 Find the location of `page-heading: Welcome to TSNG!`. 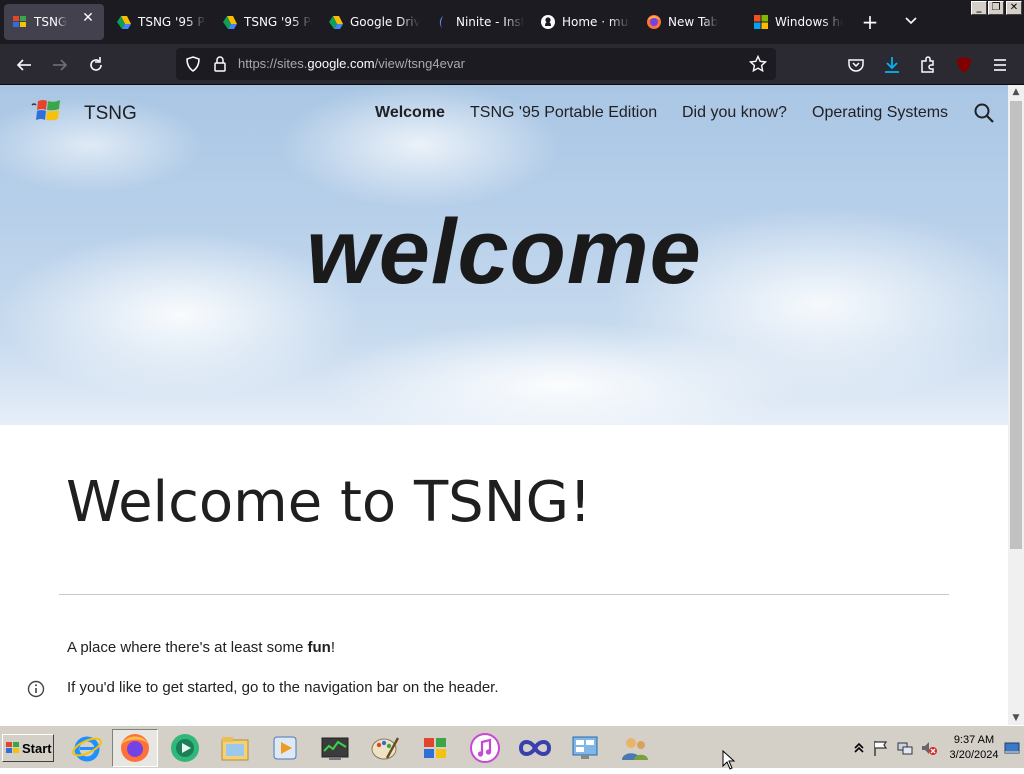

page-heading: Welcome to TSNG! is located at coordinates (329, 502).